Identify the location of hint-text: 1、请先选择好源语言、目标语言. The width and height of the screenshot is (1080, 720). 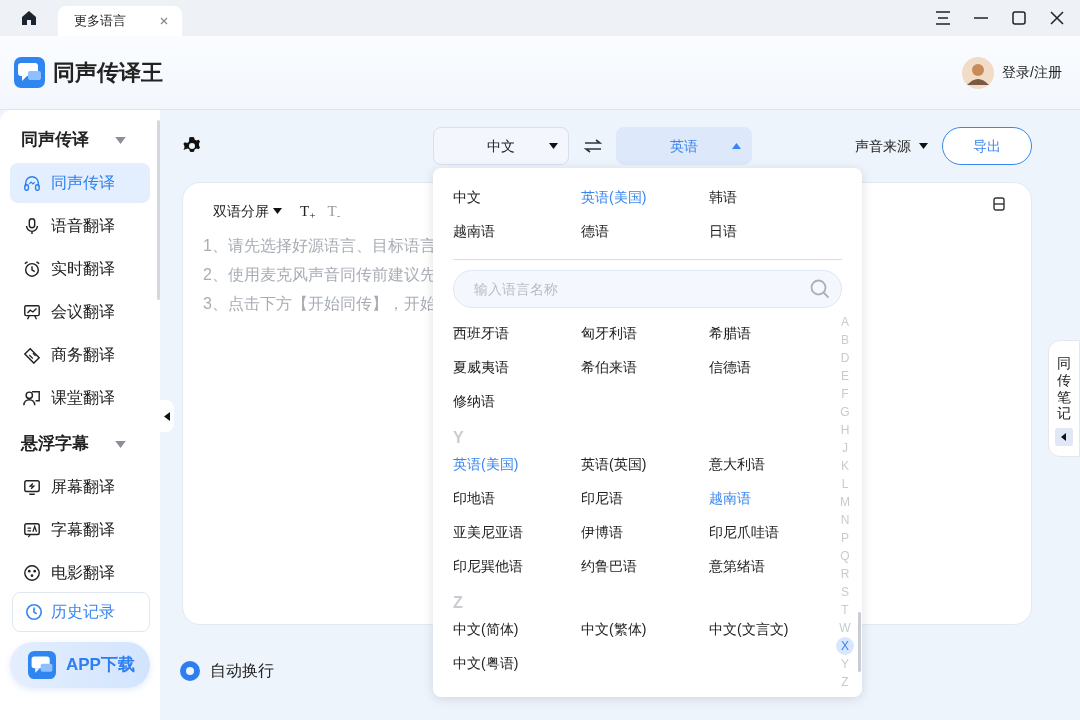
(319, 246).